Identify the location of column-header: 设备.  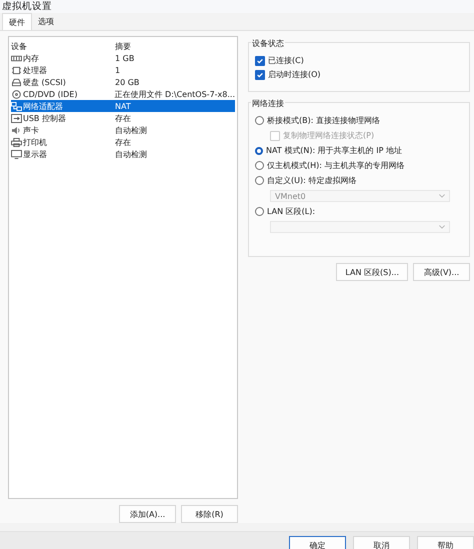
(19, 46).